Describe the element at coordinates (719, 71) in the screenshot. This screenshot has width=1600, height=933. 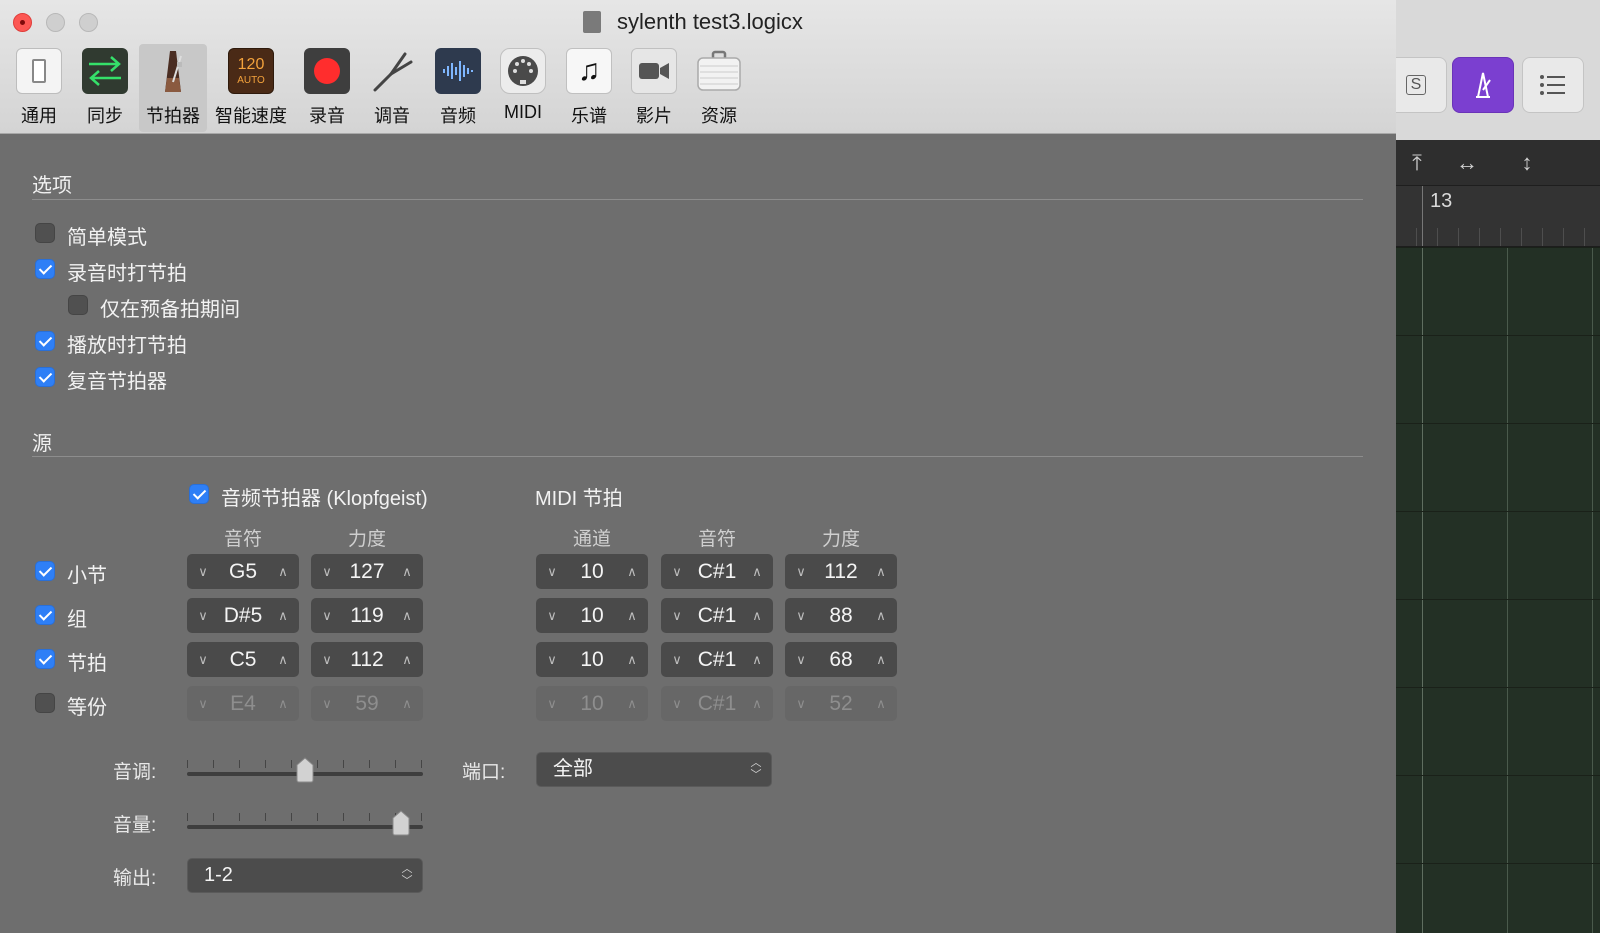
I see `briefcase-icon` at that location.